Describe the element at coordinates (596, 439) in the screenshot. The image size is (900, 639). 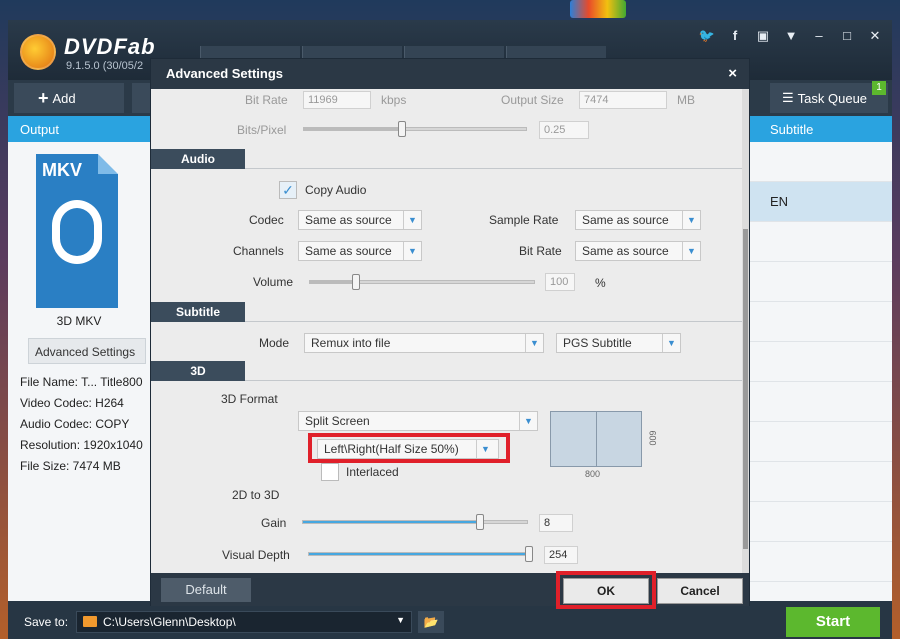
I see `3d-layout-preview` at that location.